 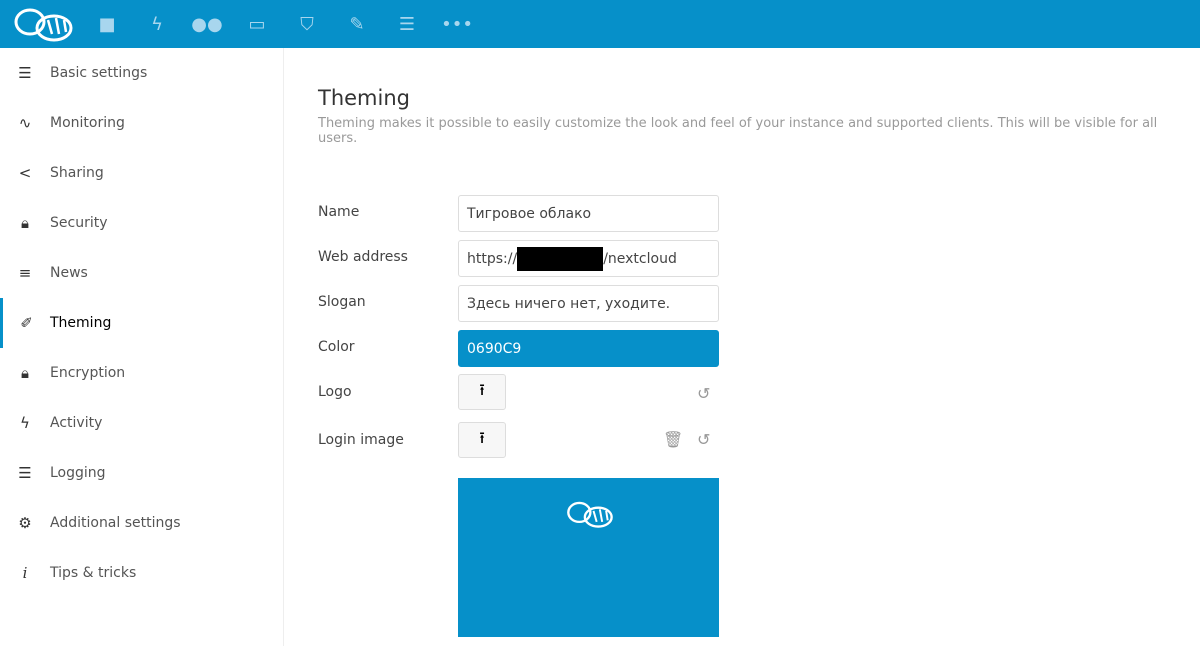 I want to click on logo-upload-button: ⭱, so click(x=482, y=392).